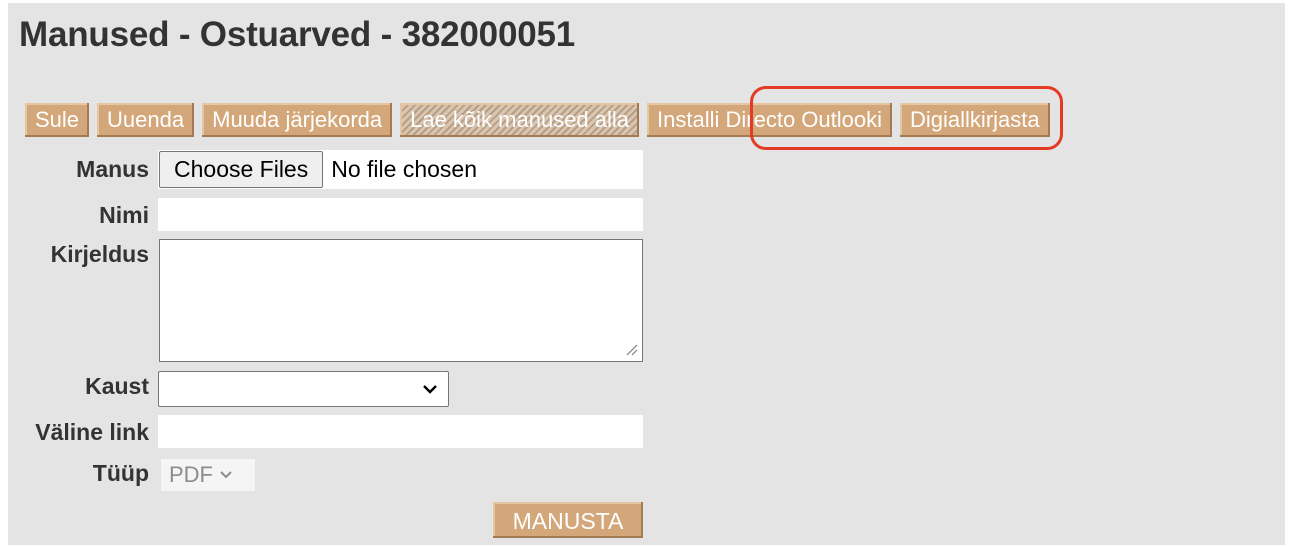 Image resolution: width=1291 pixels, height=546 pixels. Describe the element at coordinates (99, 254) in the screenshot. I see `description-label: Kirjeldus` at that location.